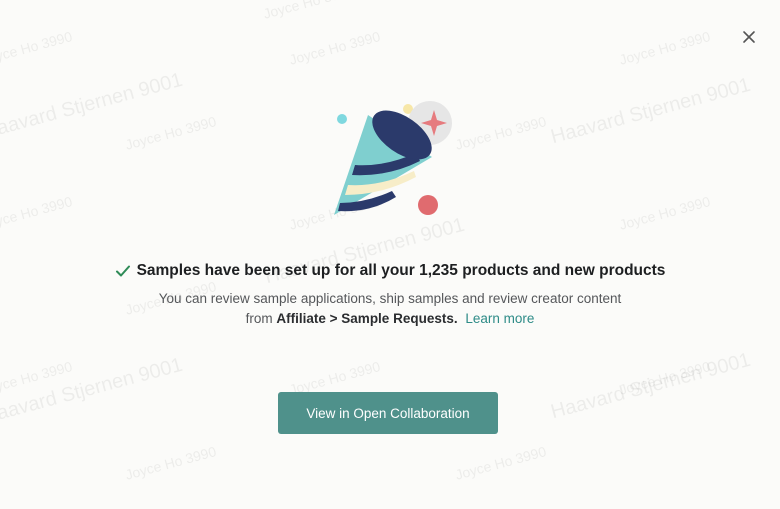  What do you see at coordinates (301, 318) in the screenshot?
I see `affiliate-label: Affiliate` at bounding box center [301, 318].